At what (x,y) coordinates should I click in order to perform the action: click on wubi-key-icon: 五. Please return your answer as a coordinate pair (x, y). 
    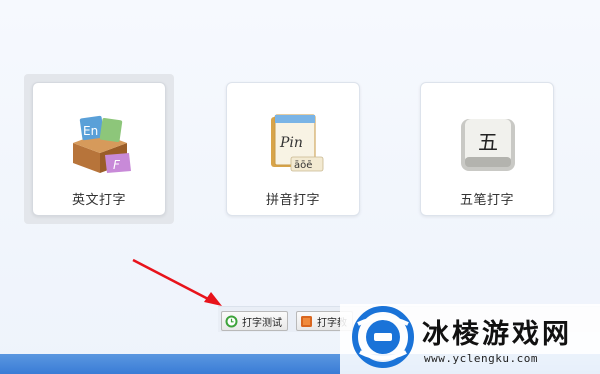
    Looking at the image, I should click on (488, 145).